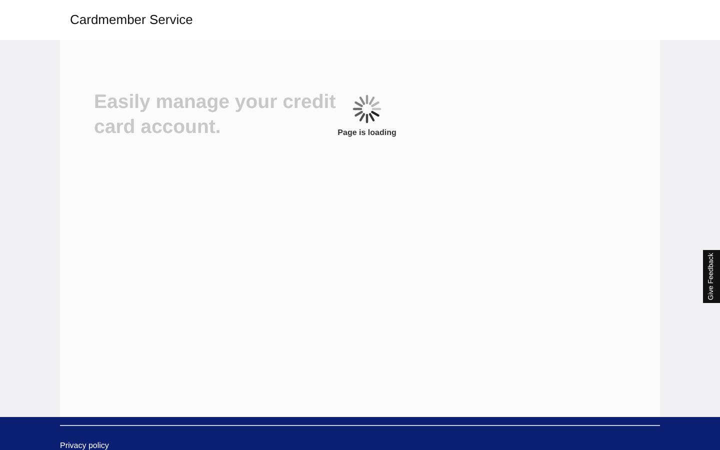 The width and height of the screenshot is (720, 450). What do you see at coordinates (84, 445) in the screenshot?
I see `privacy-link: Privacy policy` at bounding box center [84, 445].